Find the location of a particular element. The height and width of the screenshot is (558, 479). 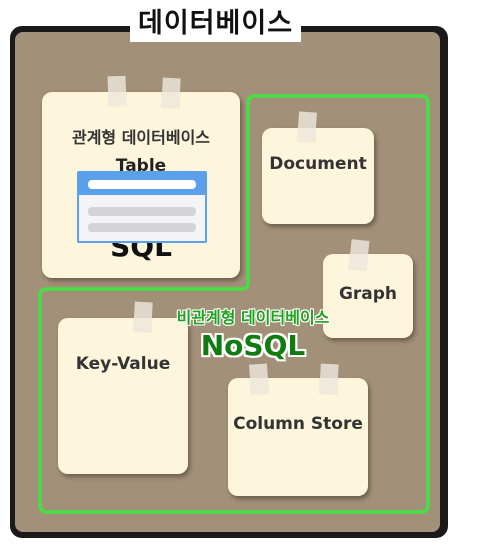

diagram-title: 데이터베이스 is located at coordinates (216, 24).